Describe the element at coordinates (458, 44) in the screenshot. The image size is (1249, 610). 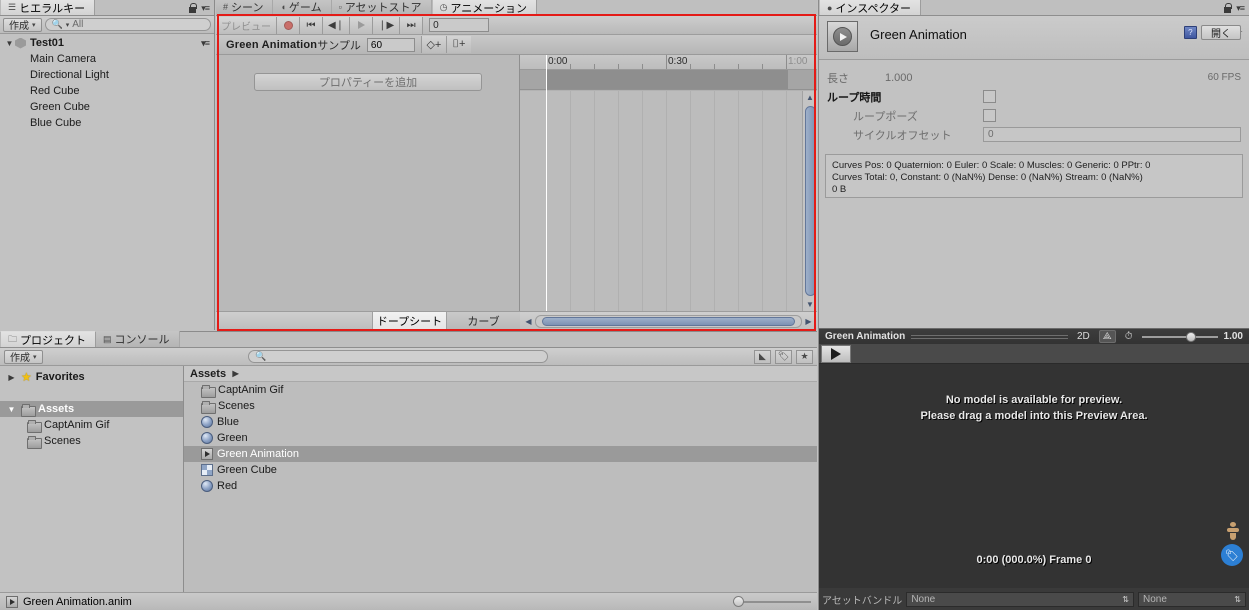
I see `add-event-button: ⌷+` at that location.